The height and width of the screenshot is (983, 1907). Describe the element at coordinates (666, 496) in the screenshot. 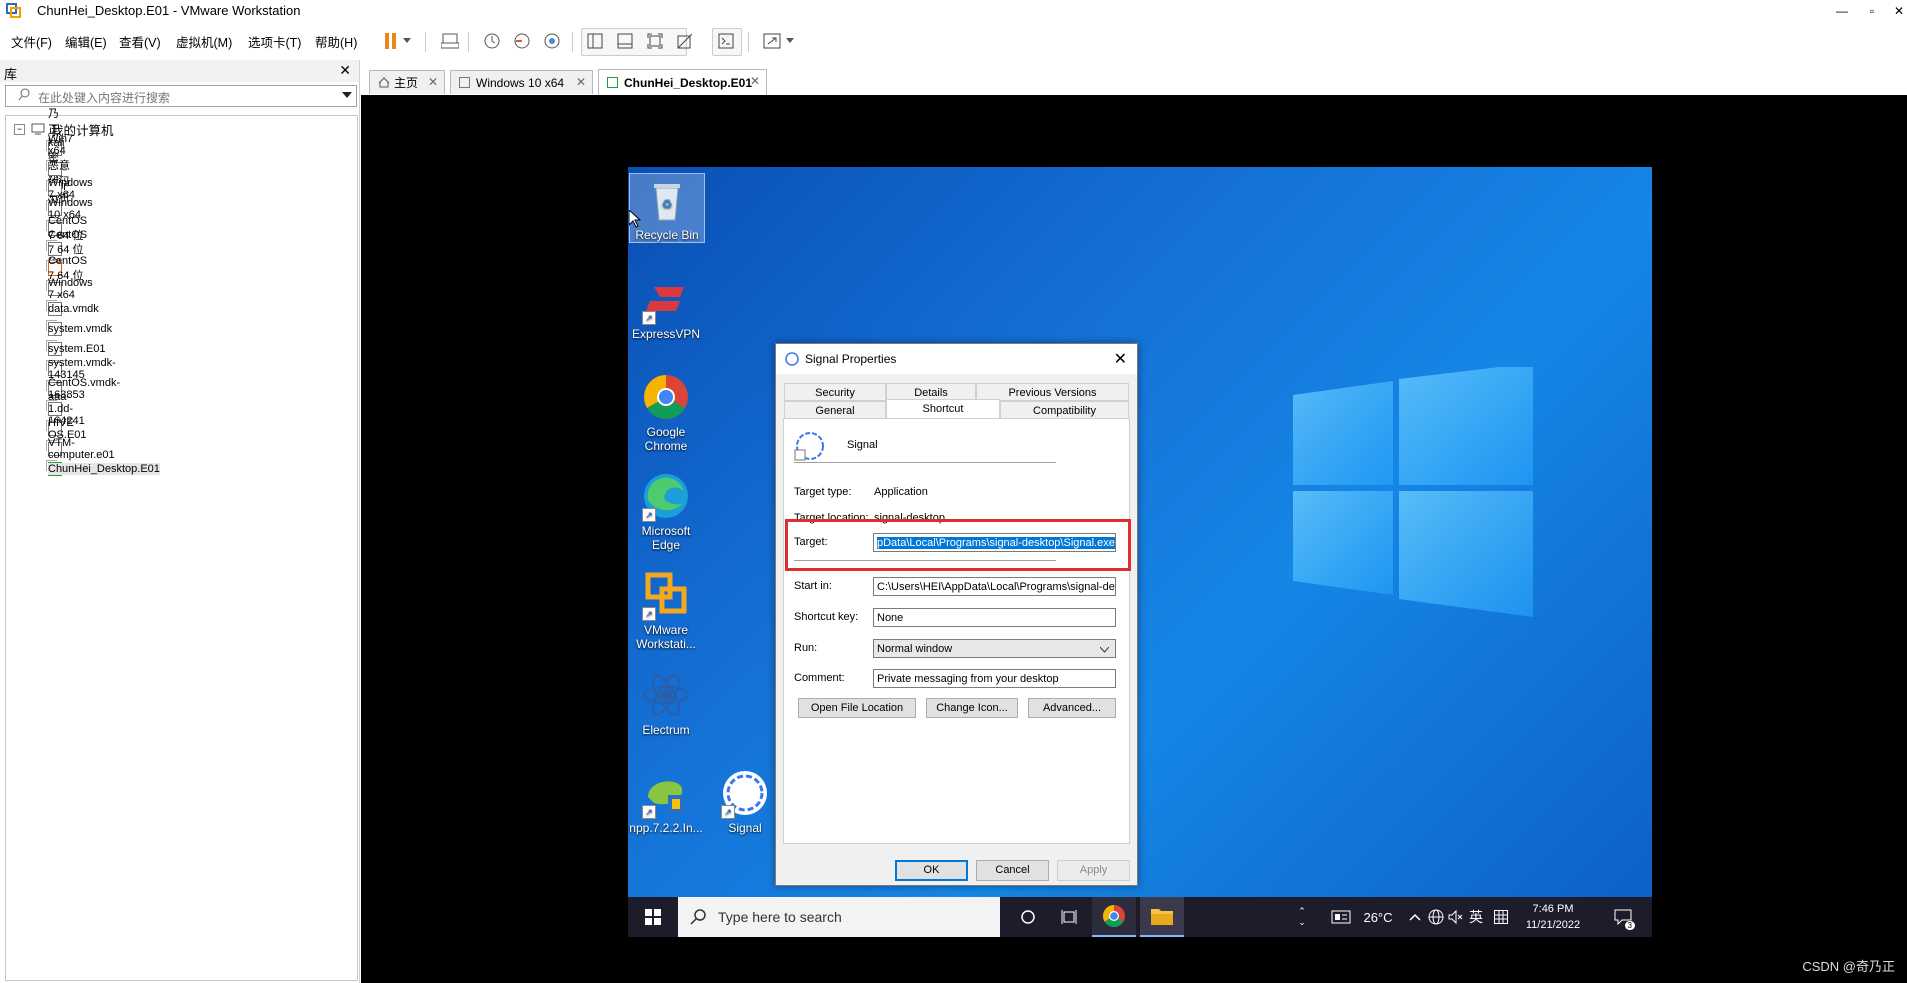

I see `edge-icon: ↗` at that location.